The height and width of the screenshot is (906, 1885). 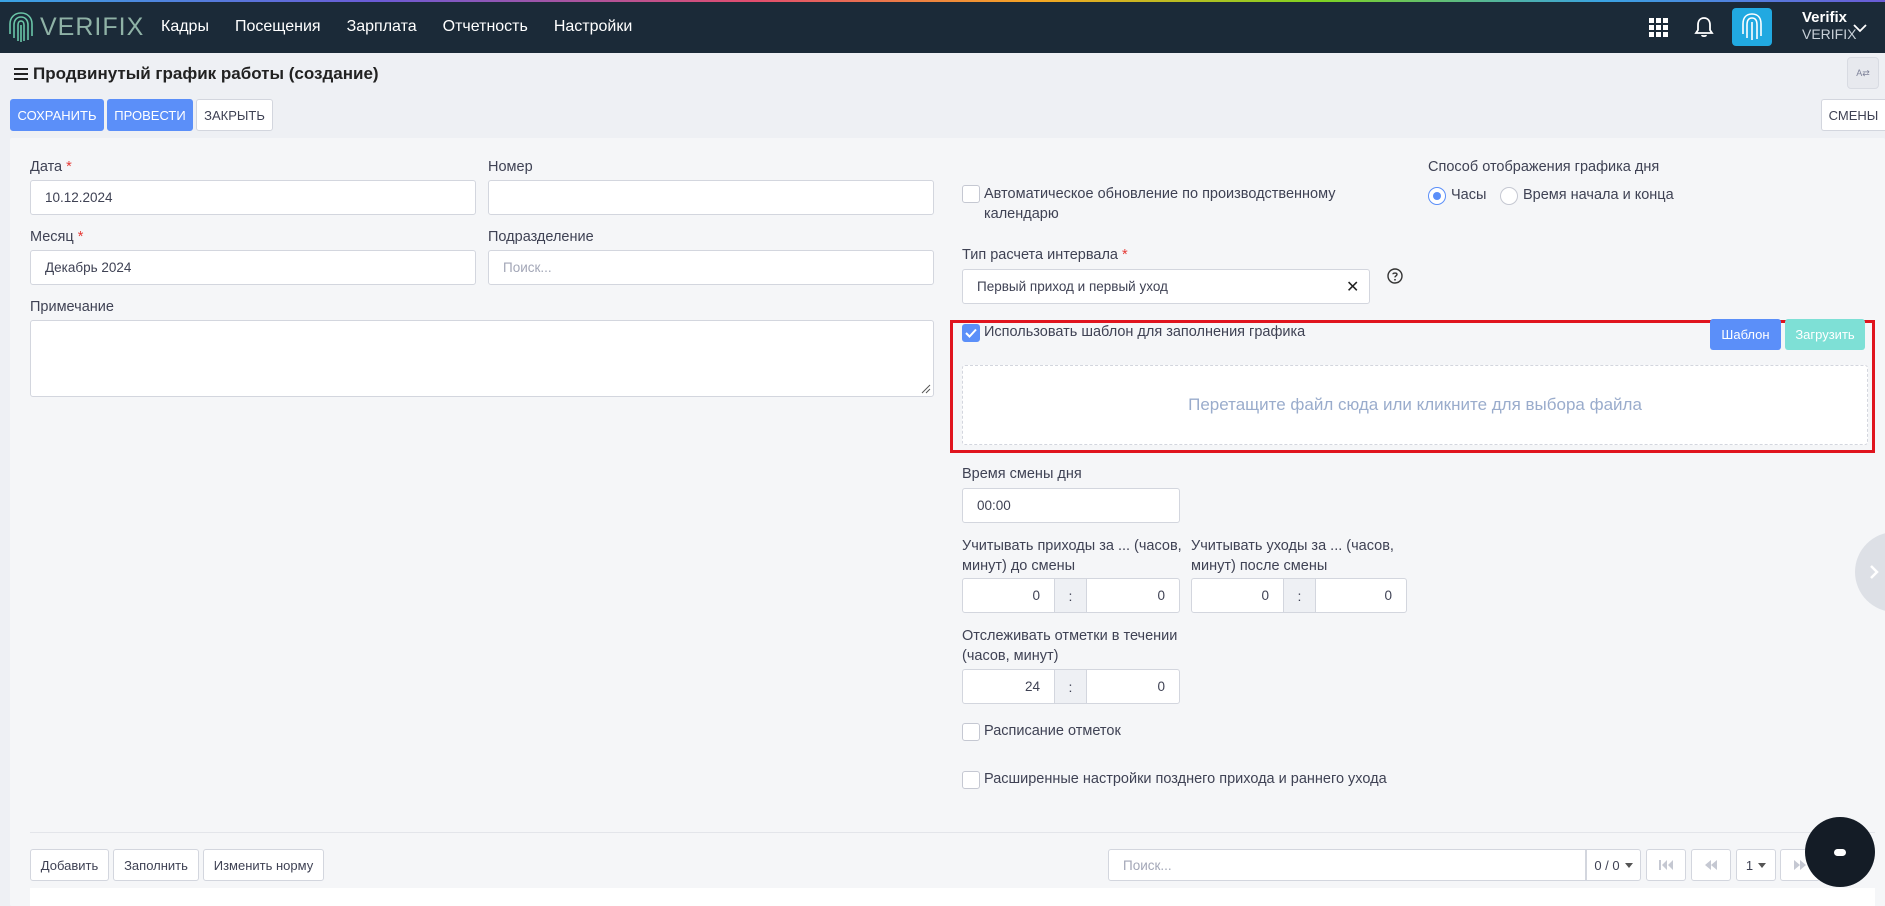 What do you see at coordinates (1544, 167) in the screenshot?
I see `display-mode-label: Способ отображения графика дня` at bounding box center [1544, 167].